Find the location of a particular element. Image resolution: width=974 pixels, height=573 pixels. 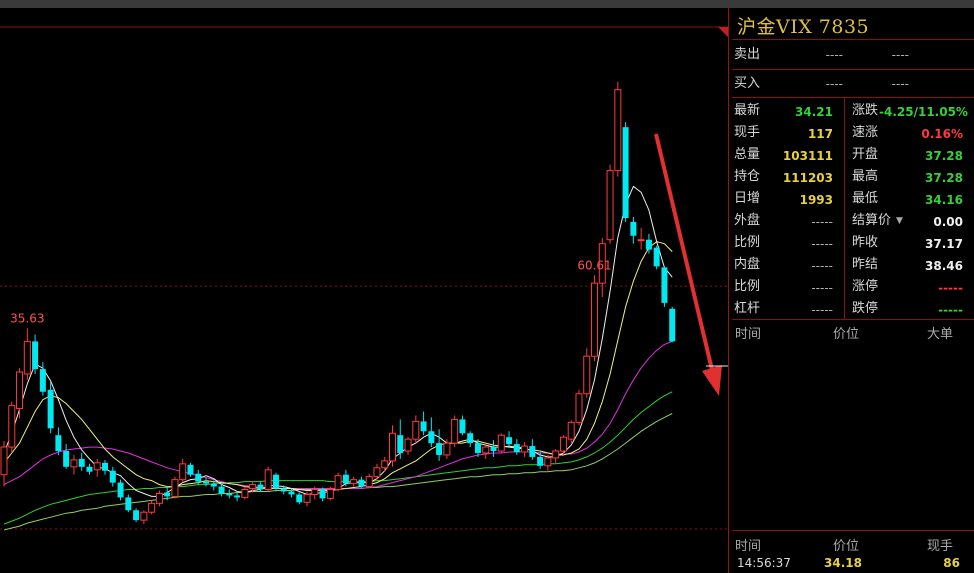

ticks-list is located at coordinates (853, 435).